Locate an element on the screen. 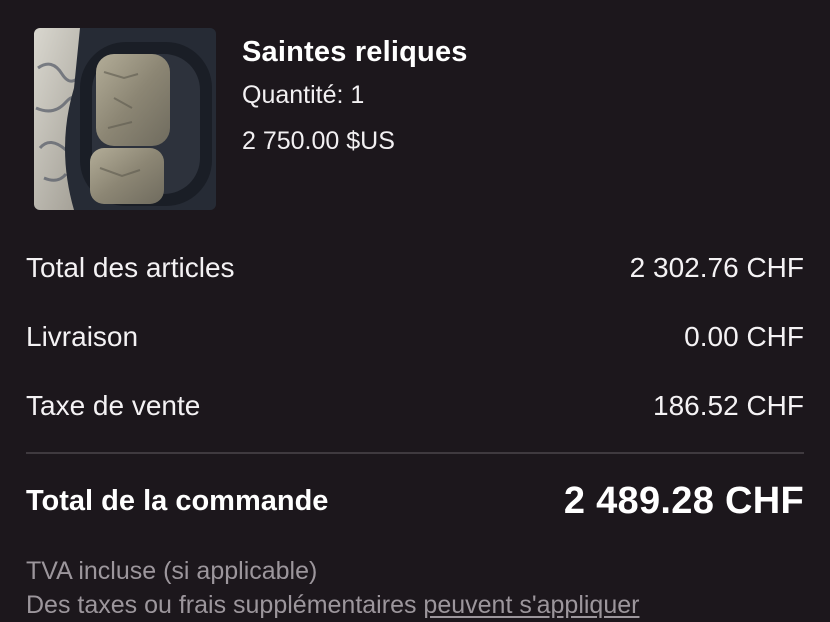  product-price: 2 750.00 $US is located at coordinates (318, 141).